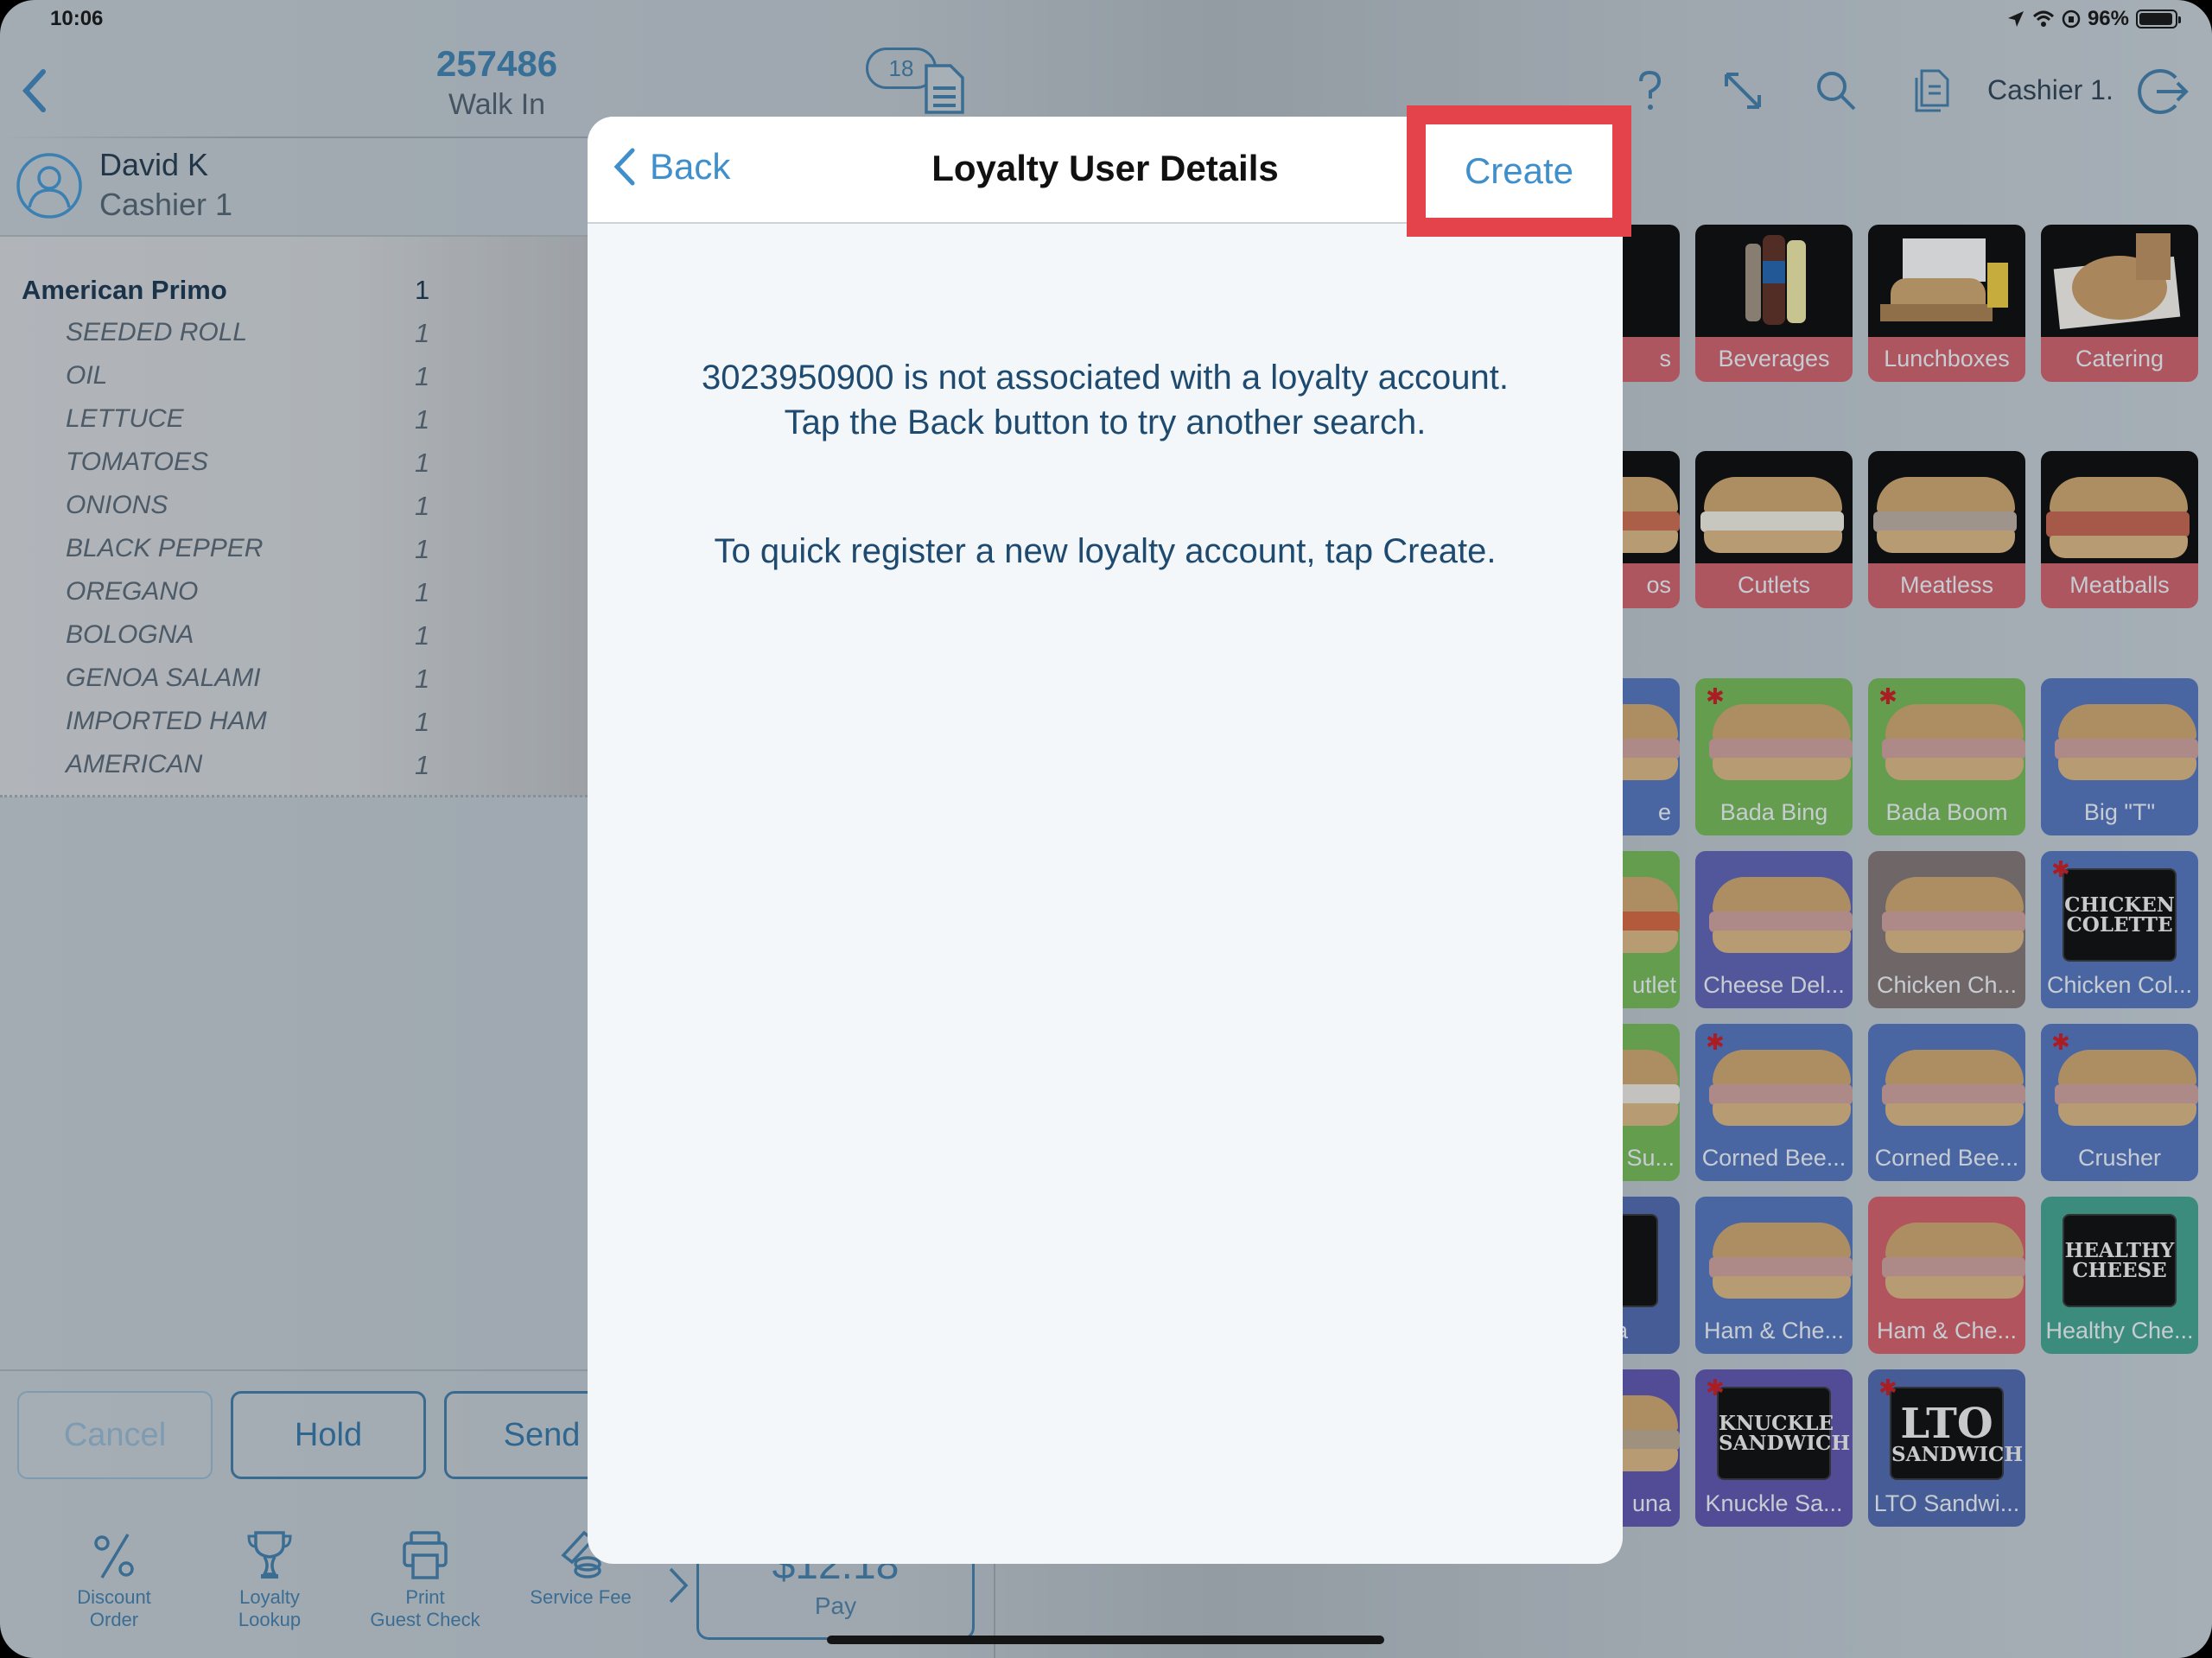  I want to click on product-tile: Big "T", so click(2119, 756).